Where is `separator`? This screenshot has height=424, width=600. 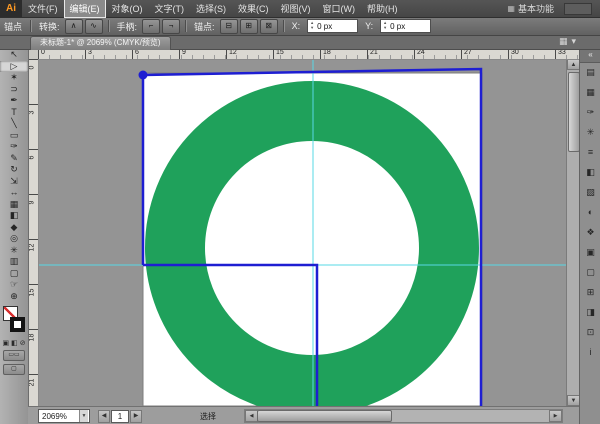
separator is located at coordinates (283, 26).